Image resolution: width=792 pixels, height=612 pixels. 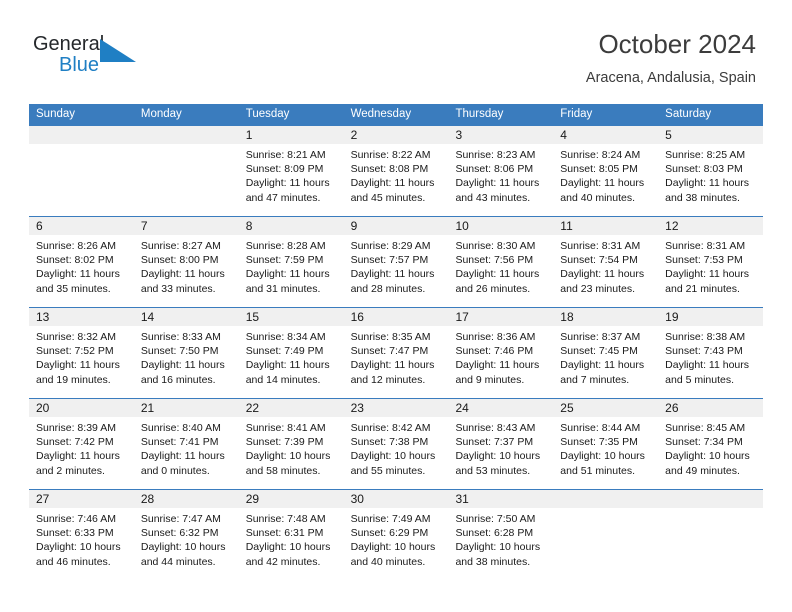 I want to click on day-number-band: 5, so click(x=711, y=135).